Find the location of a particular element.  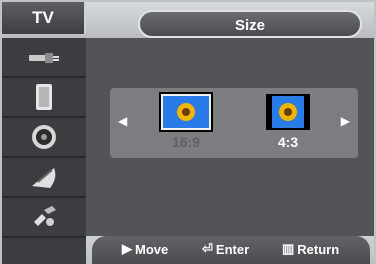

arrow-right-icon: ▶ is located at coordinates (345, 121).